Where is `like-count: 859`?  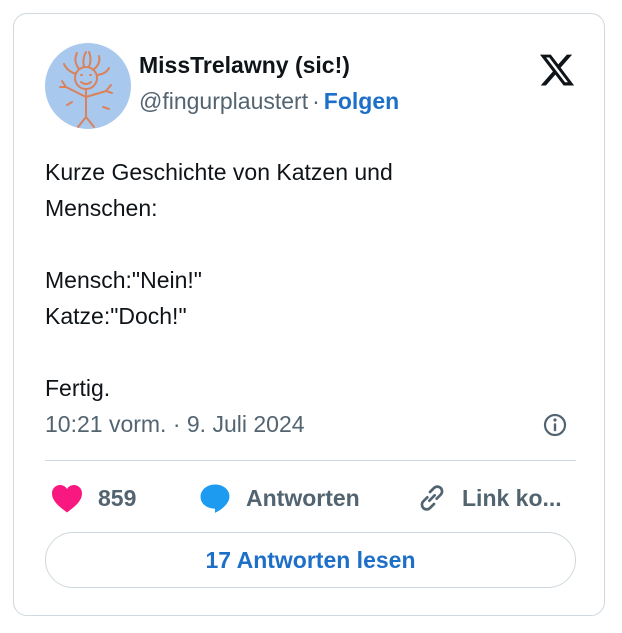
like-count: 859 is located at coordinates (117, 497).